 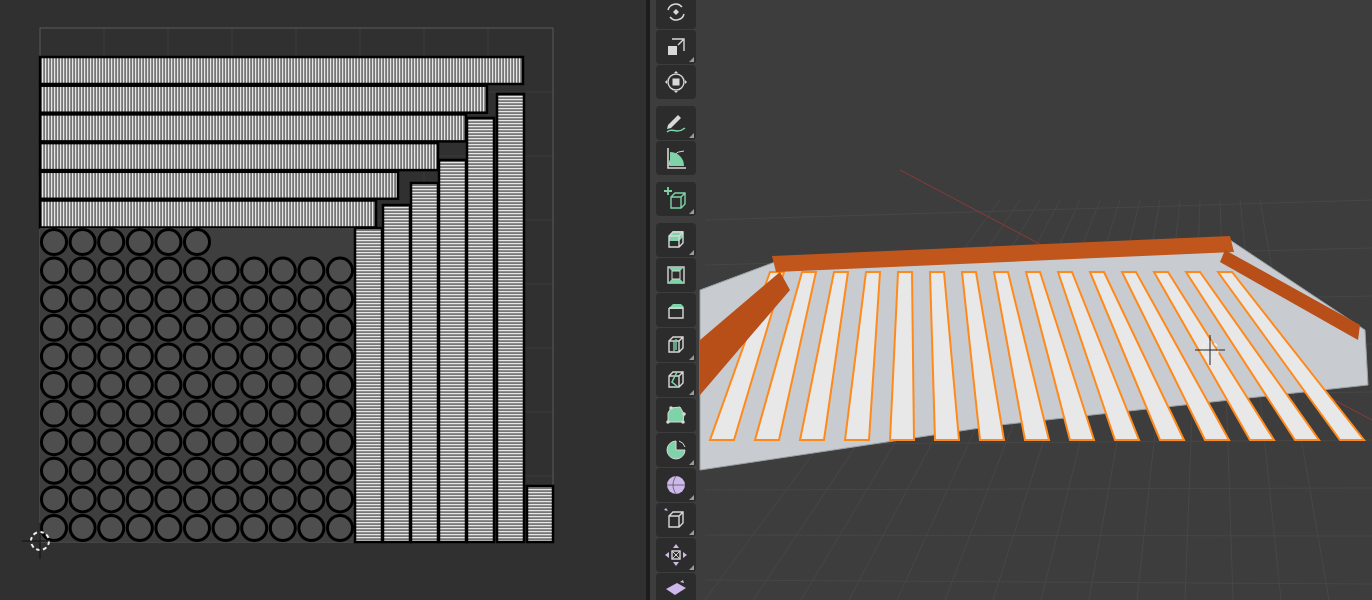 I want to click on poly-build-tool-button, so click(x=676, y=415).